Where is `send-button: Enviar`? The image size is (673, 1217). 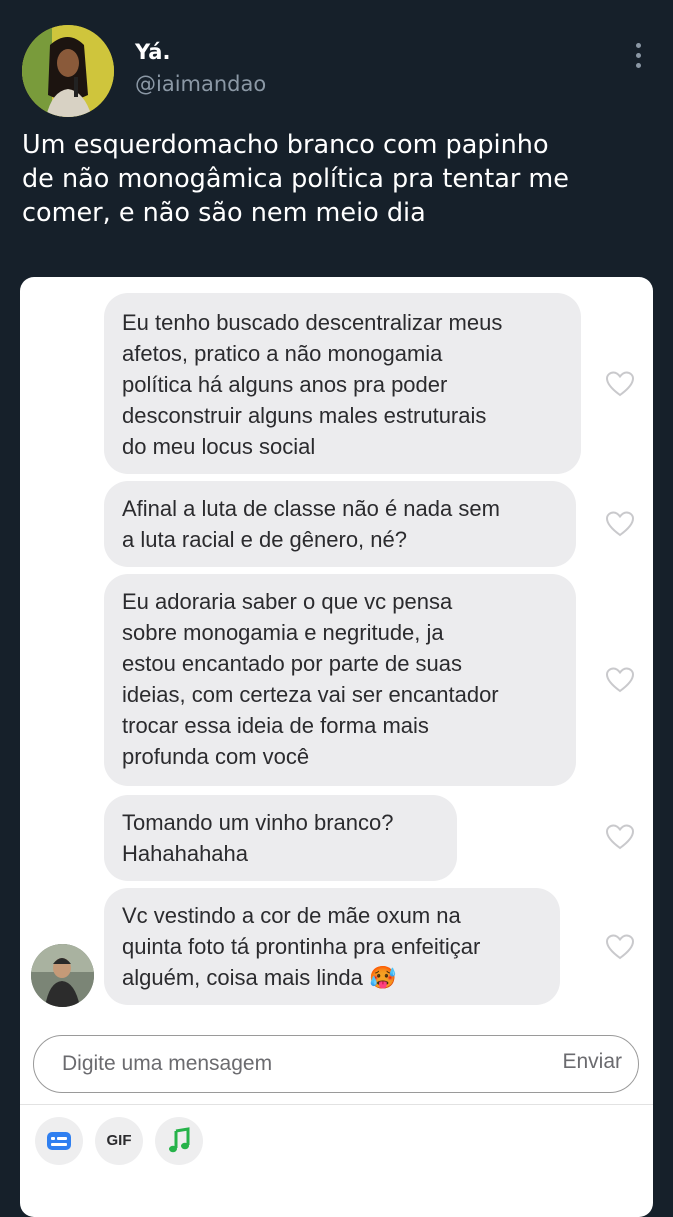
send-button: Enviar is located at coordinates (592, 1062).